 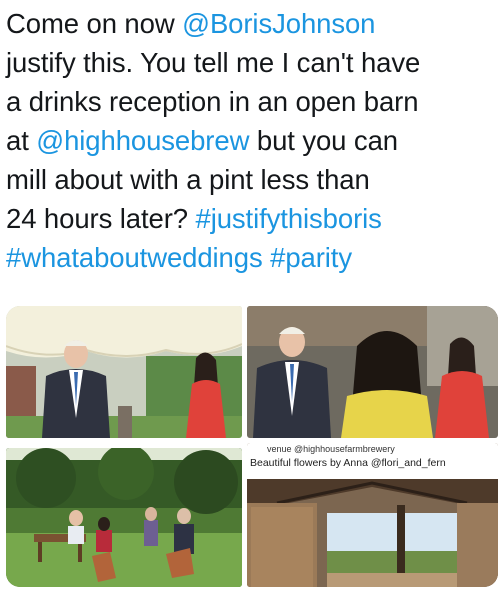 What do you see at coordinates (124, 372) in the screenshot?
I see `photo-garden-marquee` at bounding box center [124, 372].